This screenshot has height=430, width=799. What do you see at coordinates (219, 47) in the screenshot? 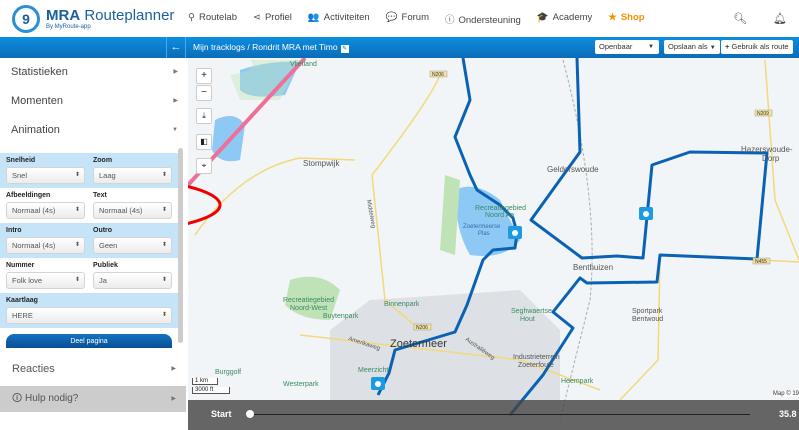
I see `breadcrumb-root: Mijn tracklogs` at bounding box center [219, 47].